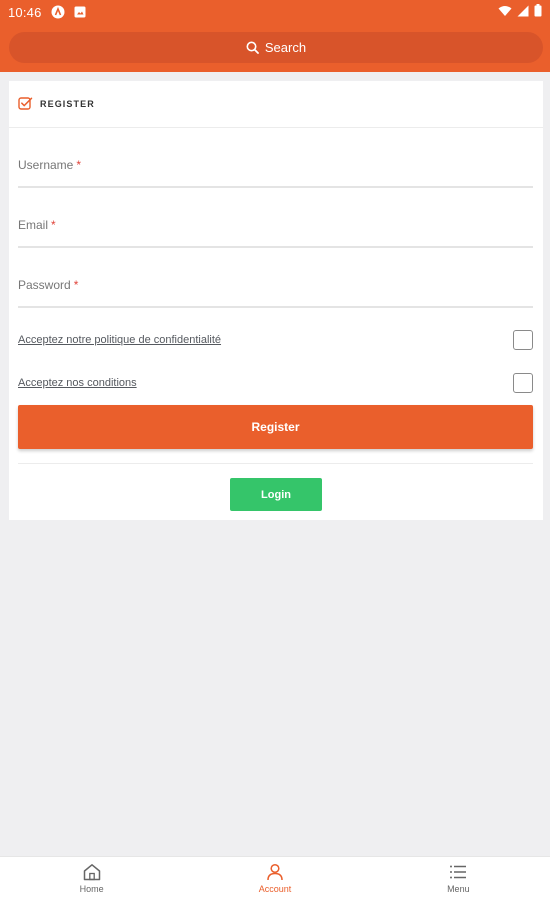  I want to click on password-input, so click(275, 287).